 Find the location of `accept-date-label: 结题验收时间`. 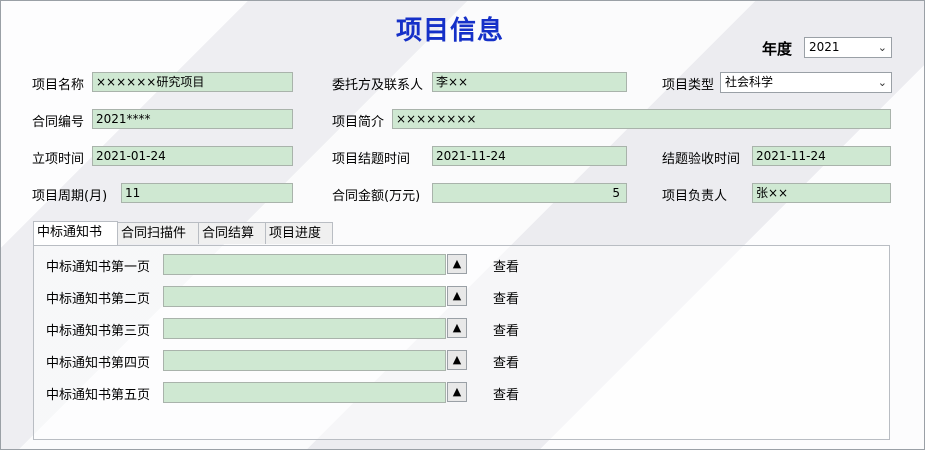

accept-date-label: 结题验收时间 is located at coordinates (701, 159).